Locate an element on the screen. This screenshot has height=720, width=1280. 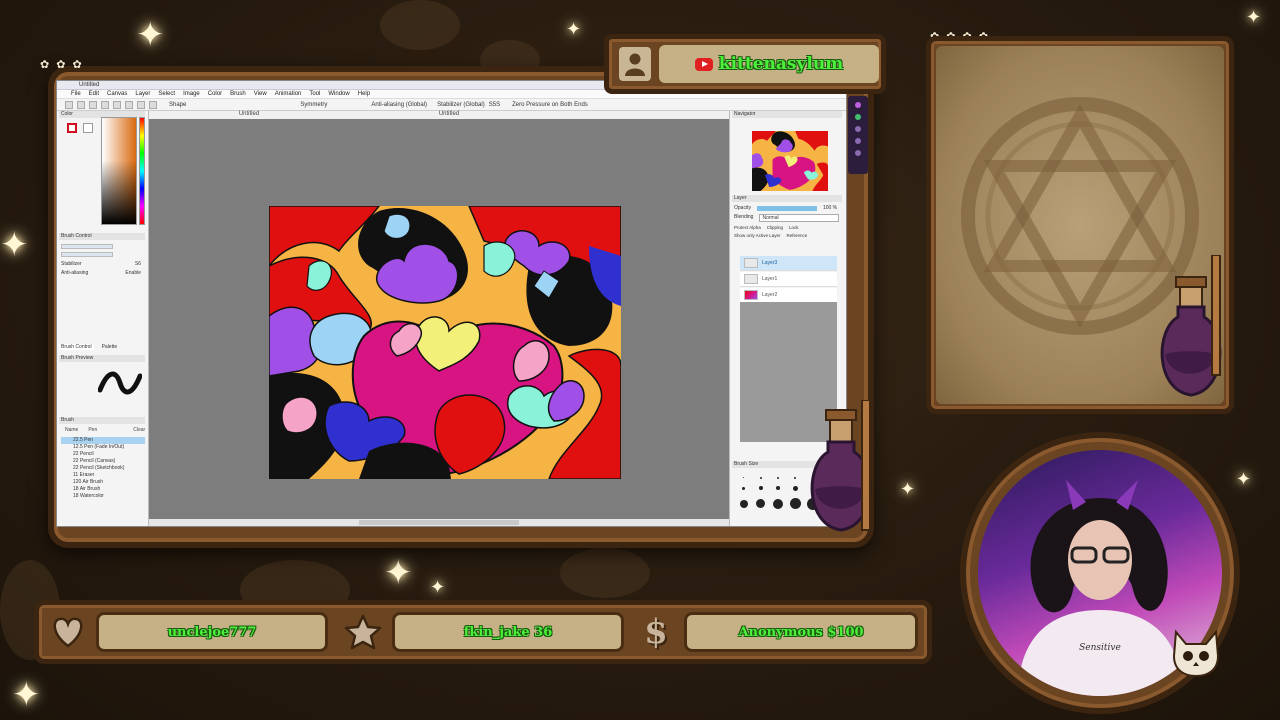
side-toolbar is located at coordinates (858, 135).